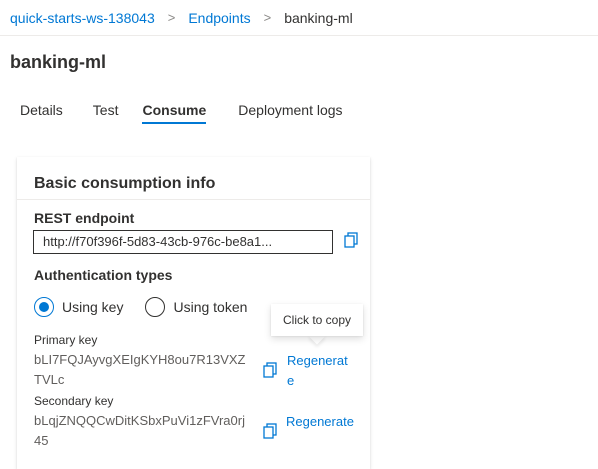 This screenshot has height=469, width=598. I want to click on using-key-label: Using key, so click(92, 307).